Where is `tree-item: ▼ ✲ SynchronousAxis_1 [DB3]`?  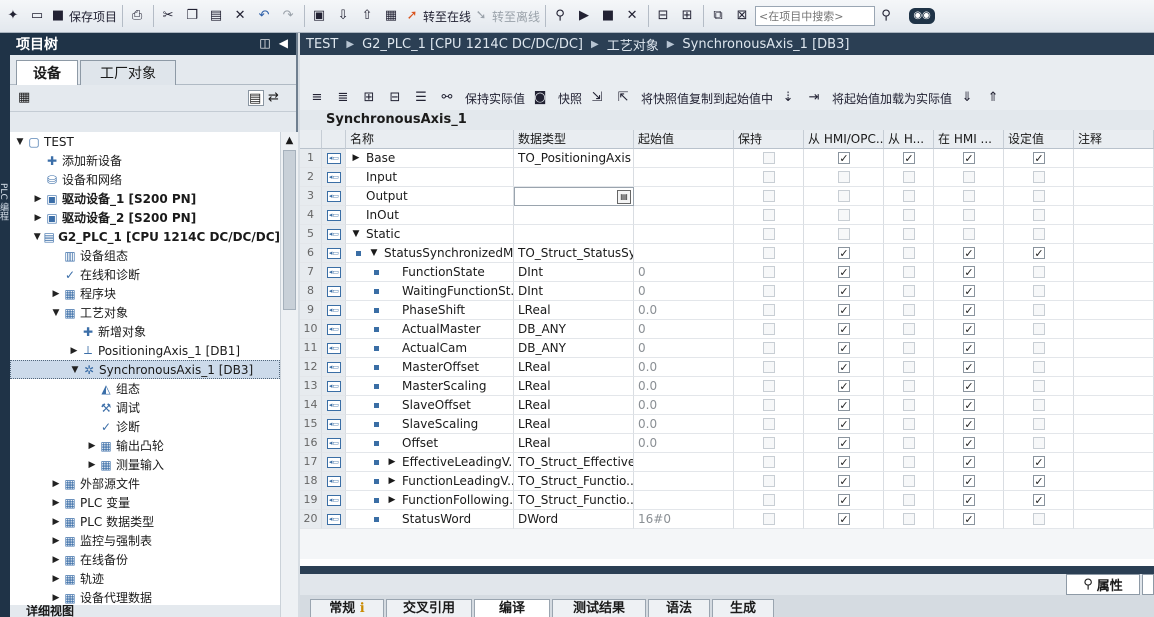
tree-item: ▼ ✲ SynchronousAxis_1 [DB3] is located at coordinates (145, 369).